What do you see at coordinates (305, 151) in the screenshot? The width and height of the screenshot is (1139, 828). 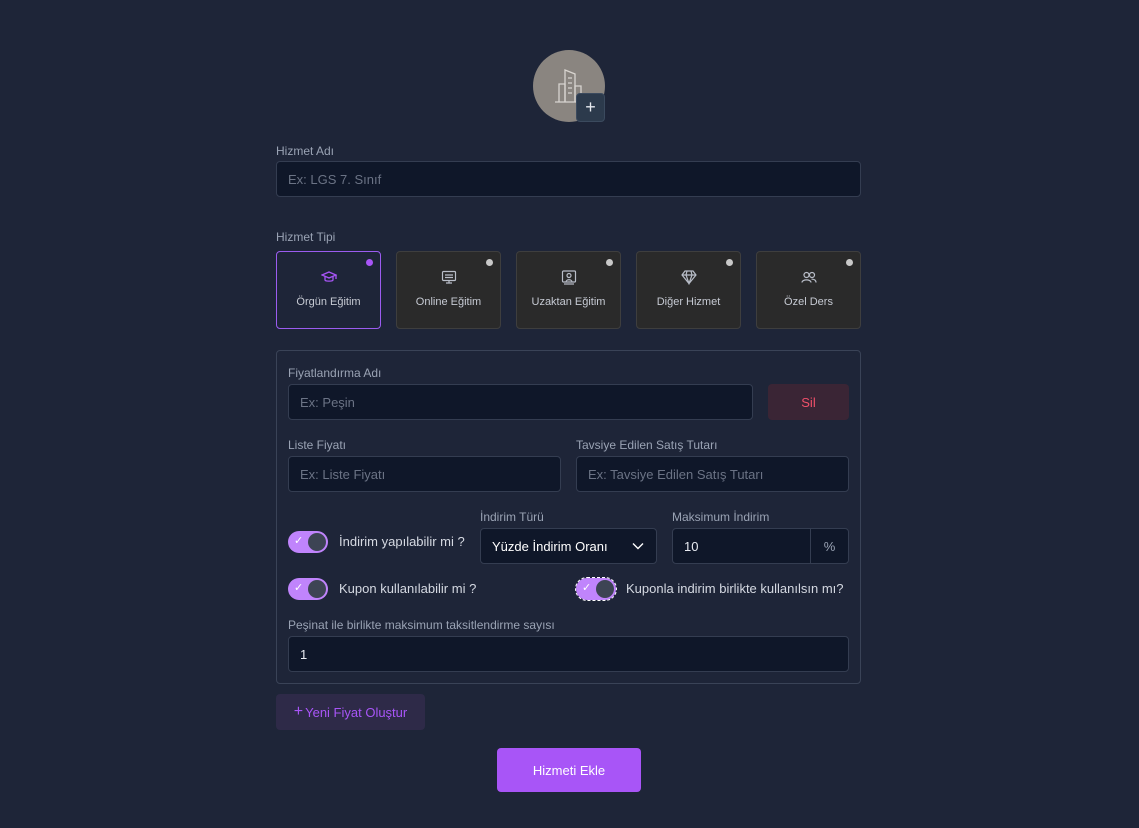 I see `service-name-label: Hizmet Adı` at bounding box center [305, 151].